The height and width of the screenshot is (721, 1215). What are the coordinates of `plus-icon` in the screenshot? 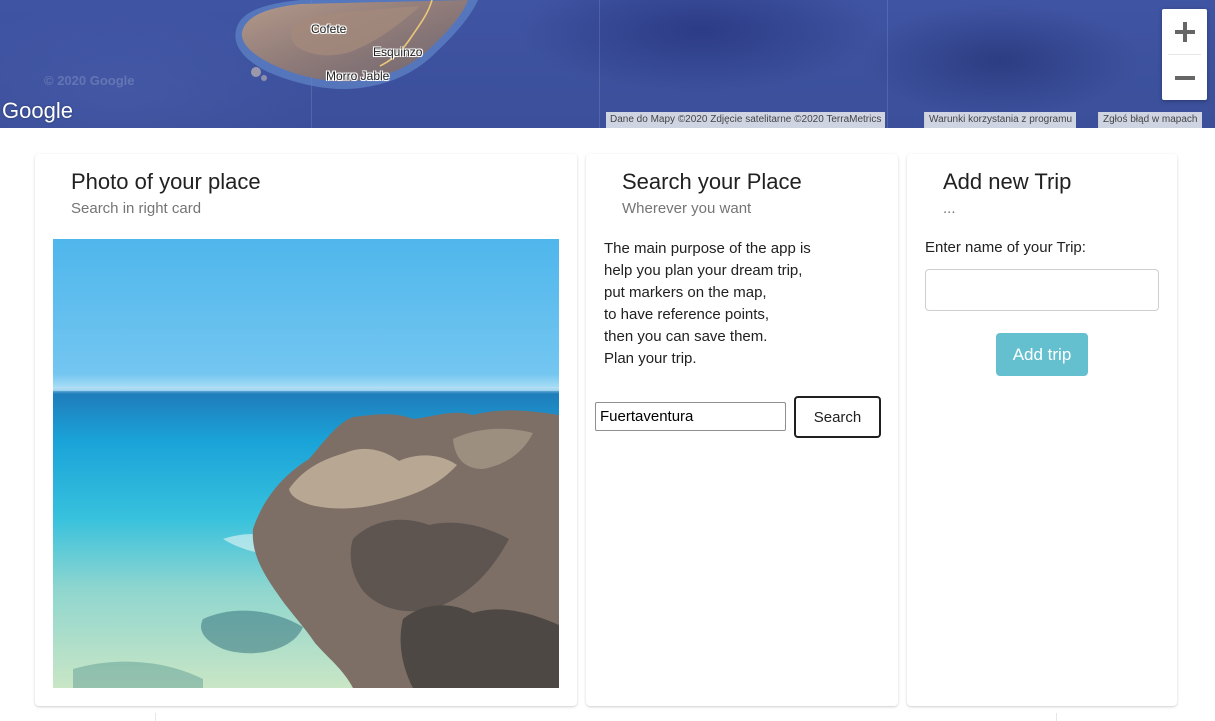 It's located at (1184, 31).